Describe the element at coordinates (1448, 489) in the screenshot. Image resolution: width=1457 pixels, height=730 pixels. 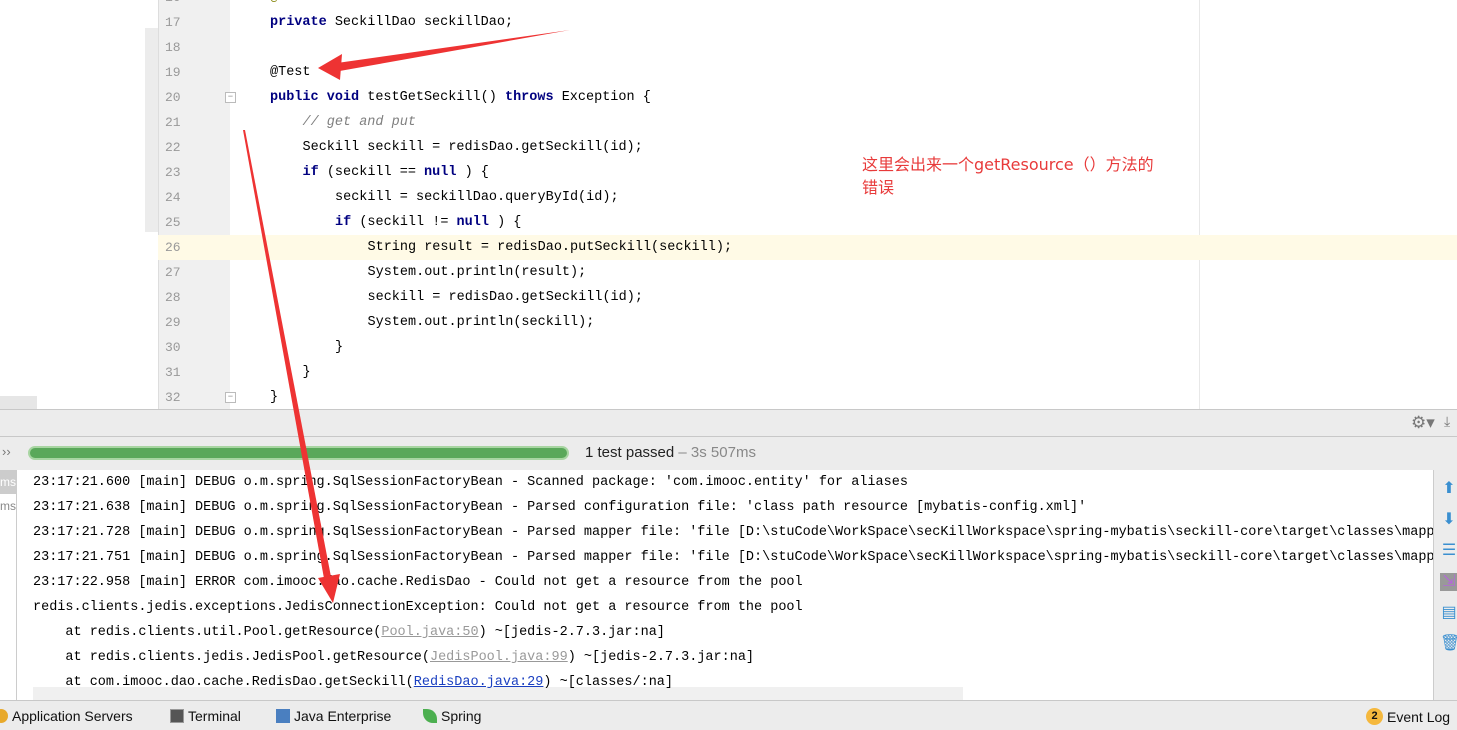
I see `arrow-up-icon: ⬆` at that location.